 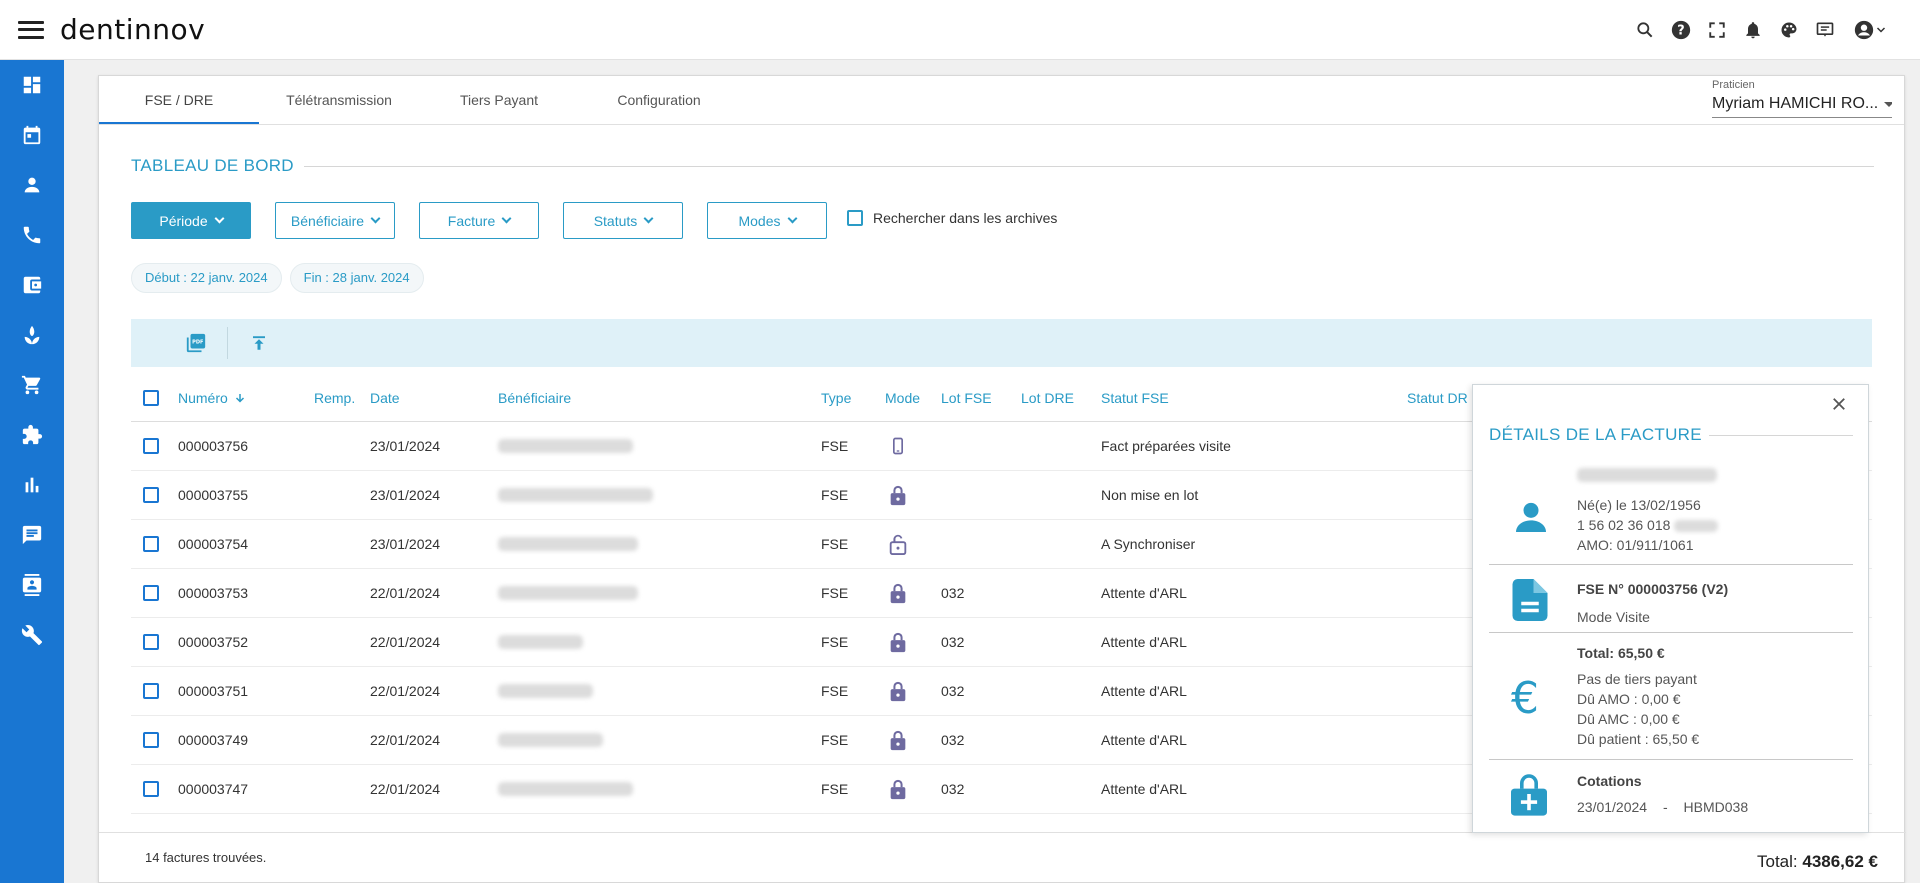 I want to click on header-statut-dre: Statut DR, so click(x=1437, y=397).